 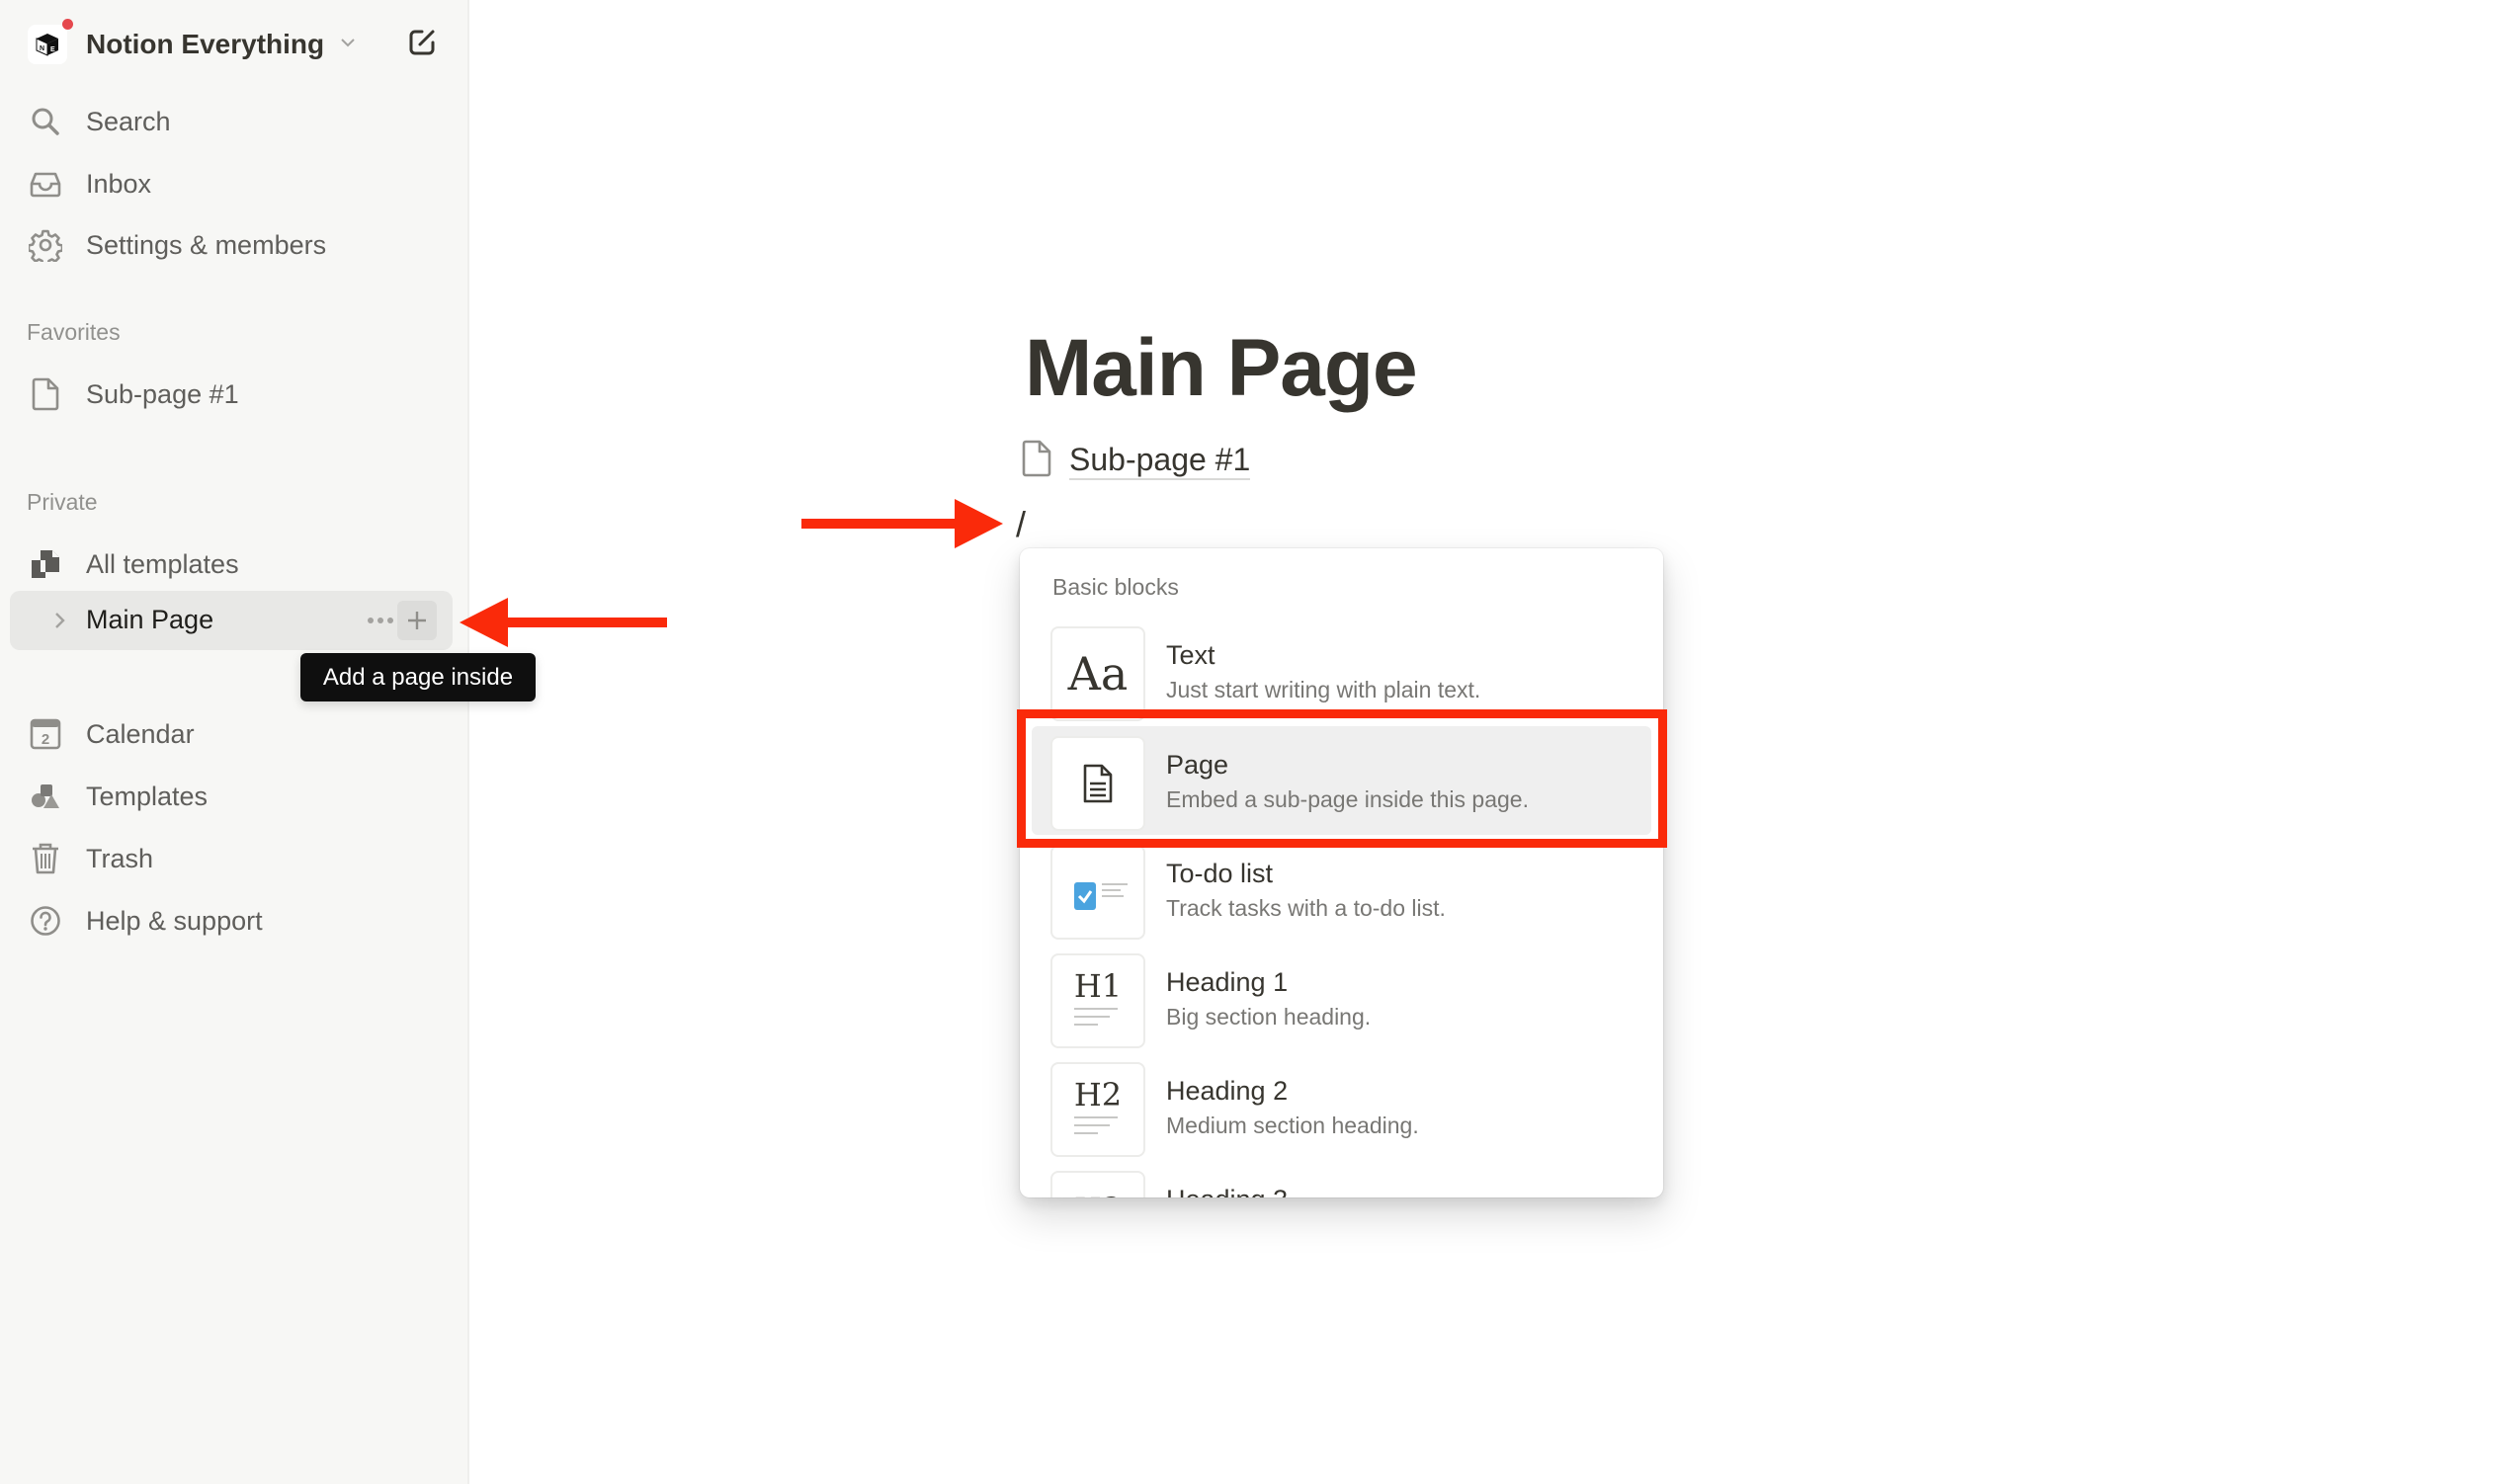 I want to click on sidebar-item-main-page: Main Page, so click(x=231, y=620).